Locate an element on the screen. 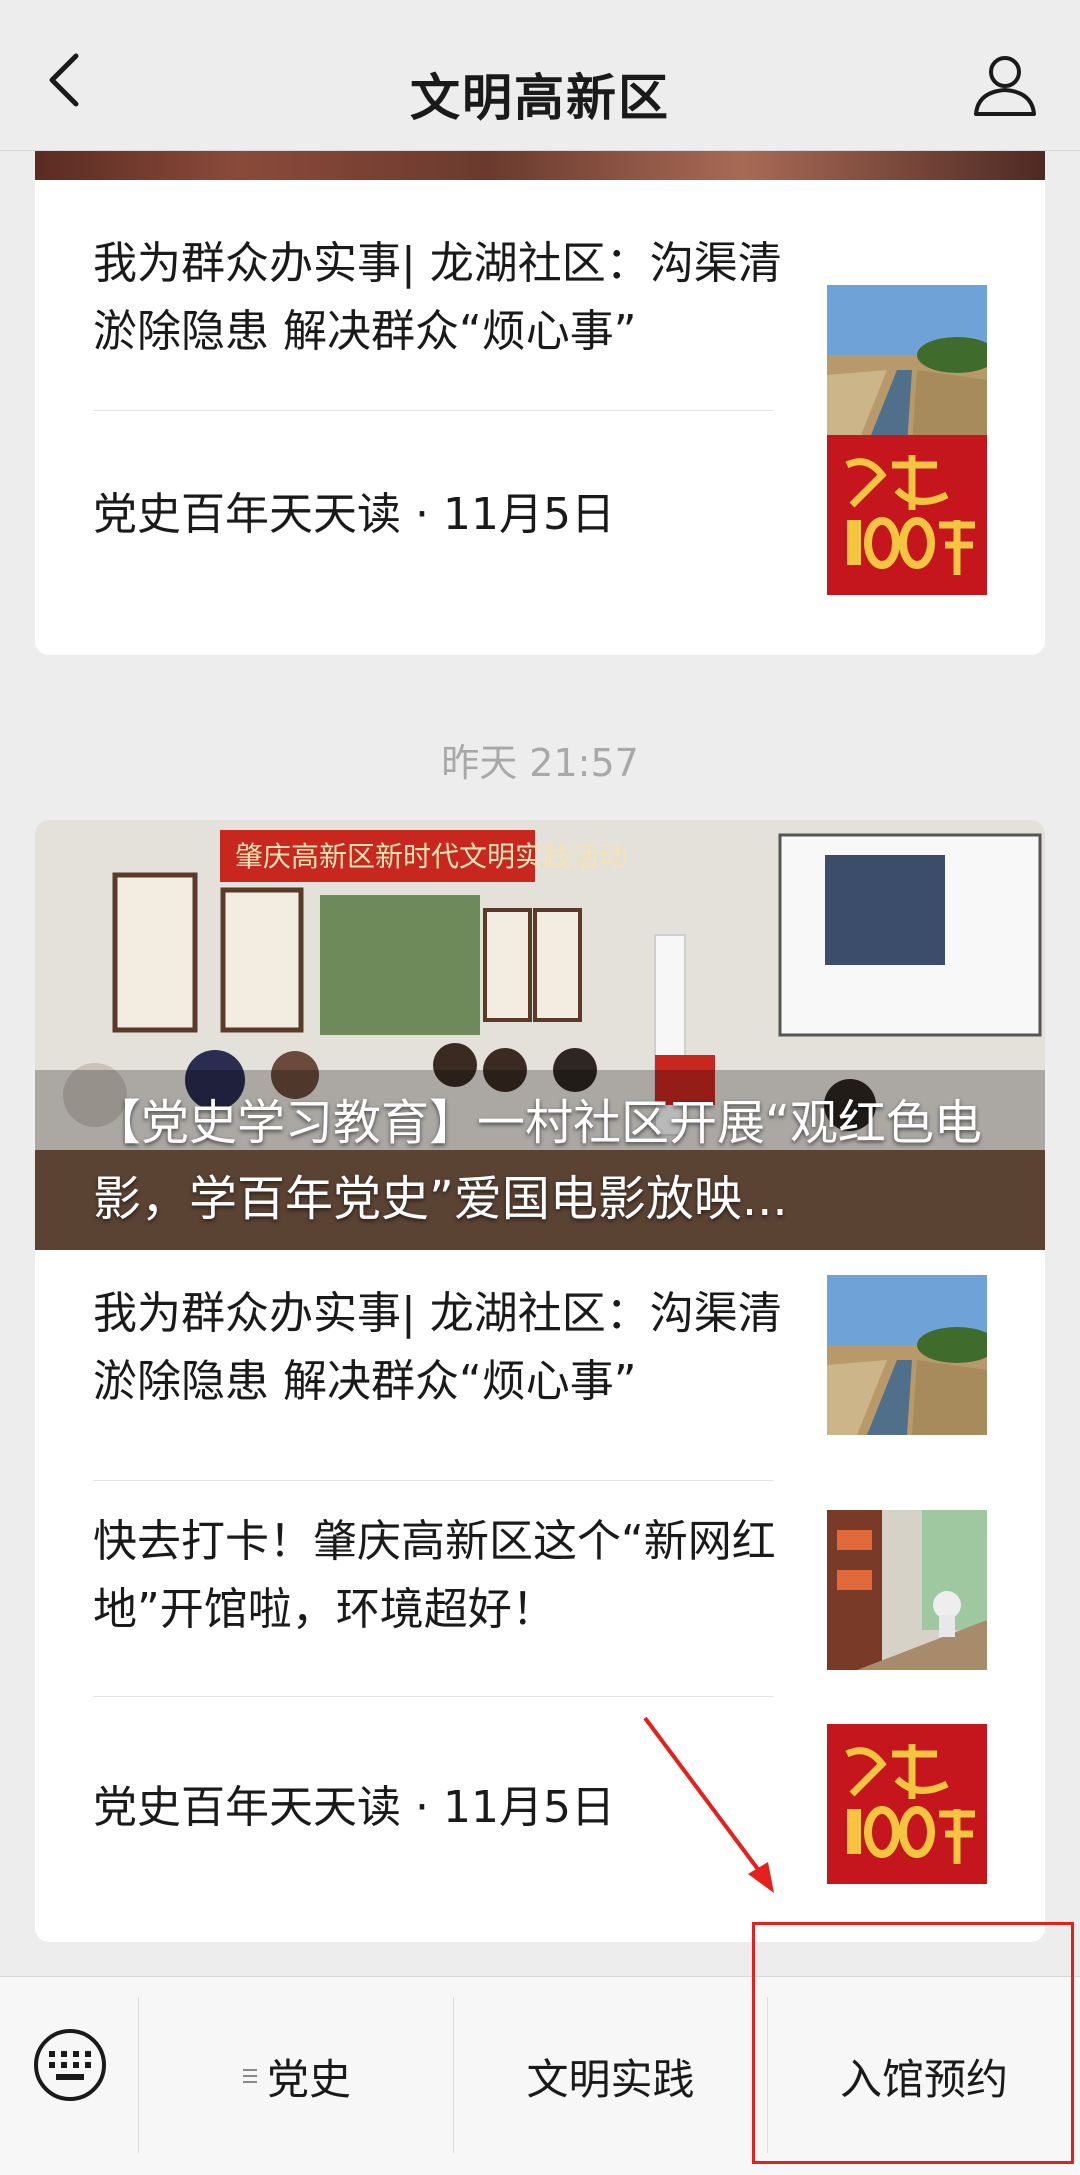 This screenshot has width=1080, height=2175. article-item: 快去打卡！肇庆高新区这个“新网红地”开馆啦，环境超好！ is located at coordinates (540, 1587).